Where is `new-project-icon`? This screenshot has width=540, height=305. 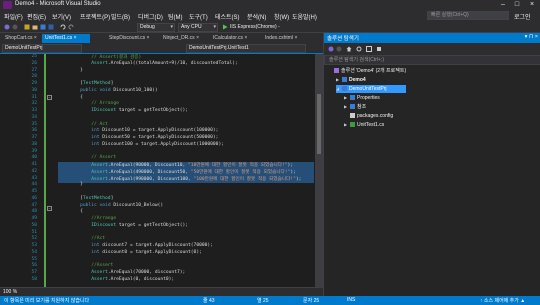
new-project-icon is located at coordinates (27, 27).